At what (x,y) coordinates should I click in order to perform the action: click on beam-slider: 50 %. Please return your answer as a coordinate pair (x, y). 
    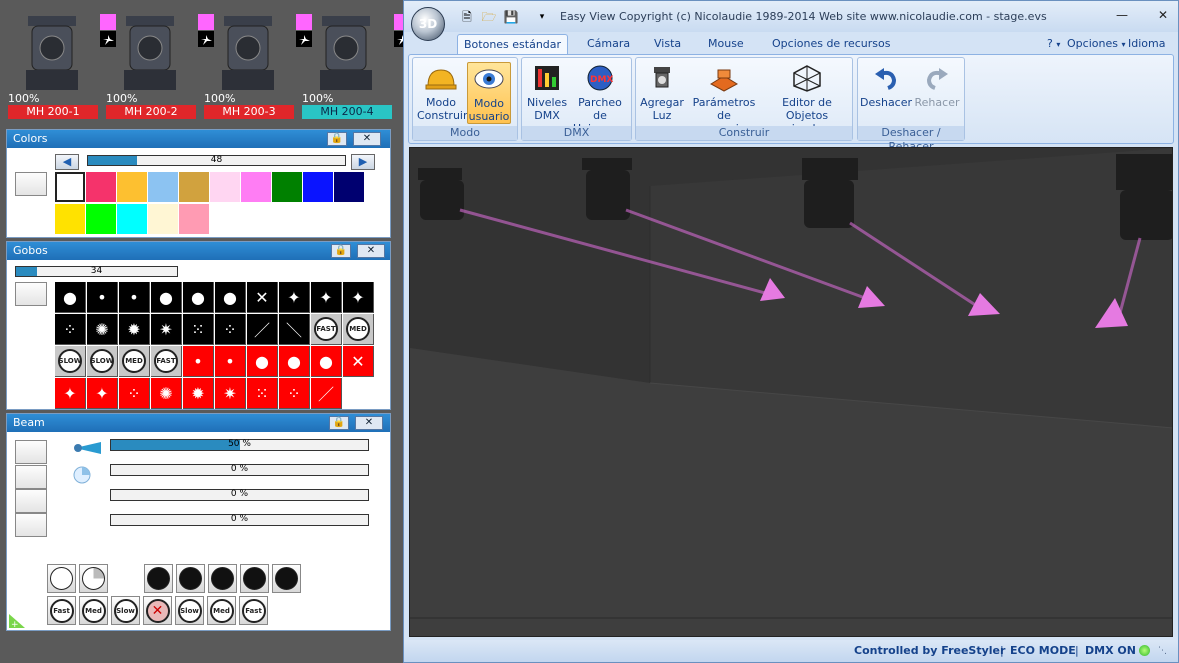
    Looking at the image, I should click on (239, 445).